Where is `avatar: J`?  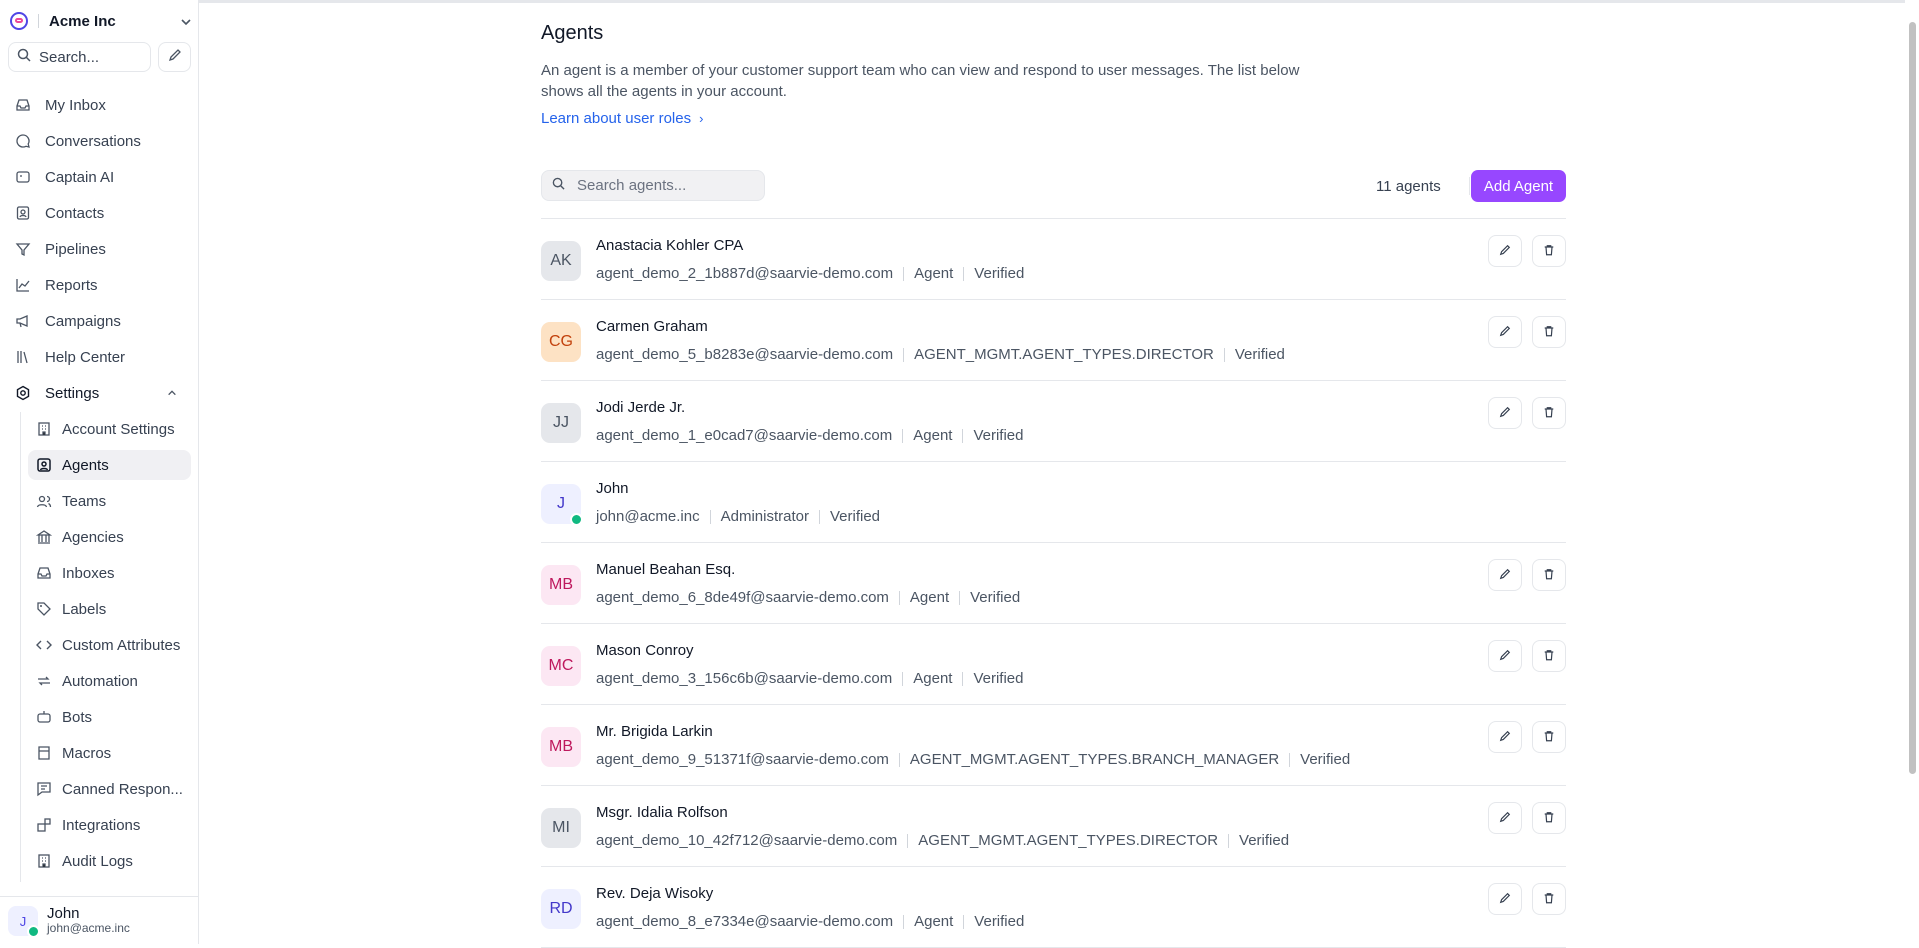 avatar: J is located at coordinates (24, 922).